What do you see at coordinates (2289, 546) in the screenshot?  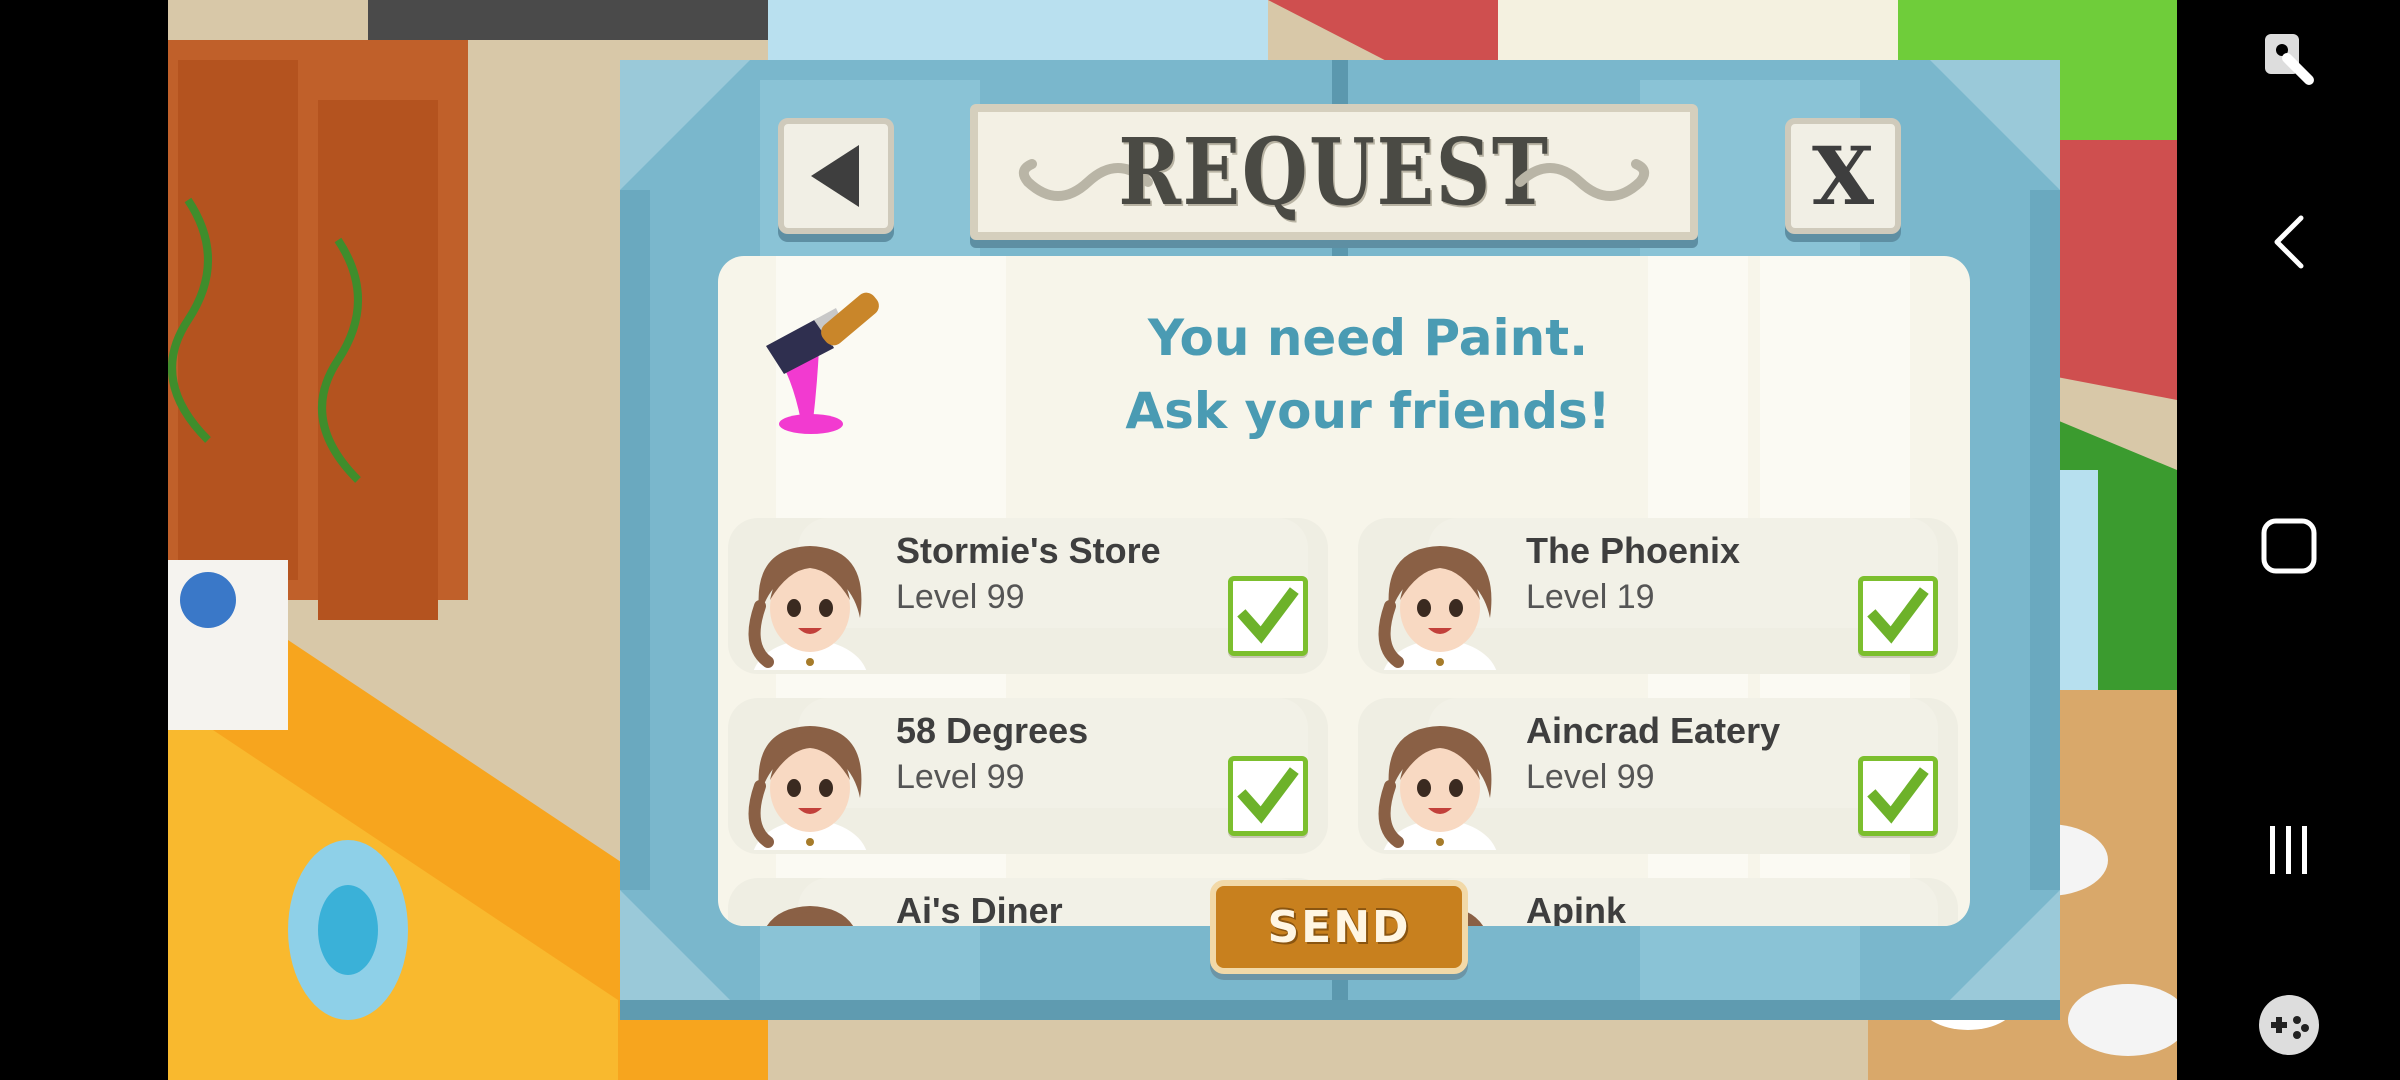 I see `home-square-icon` at bounding box center [2289, 546].